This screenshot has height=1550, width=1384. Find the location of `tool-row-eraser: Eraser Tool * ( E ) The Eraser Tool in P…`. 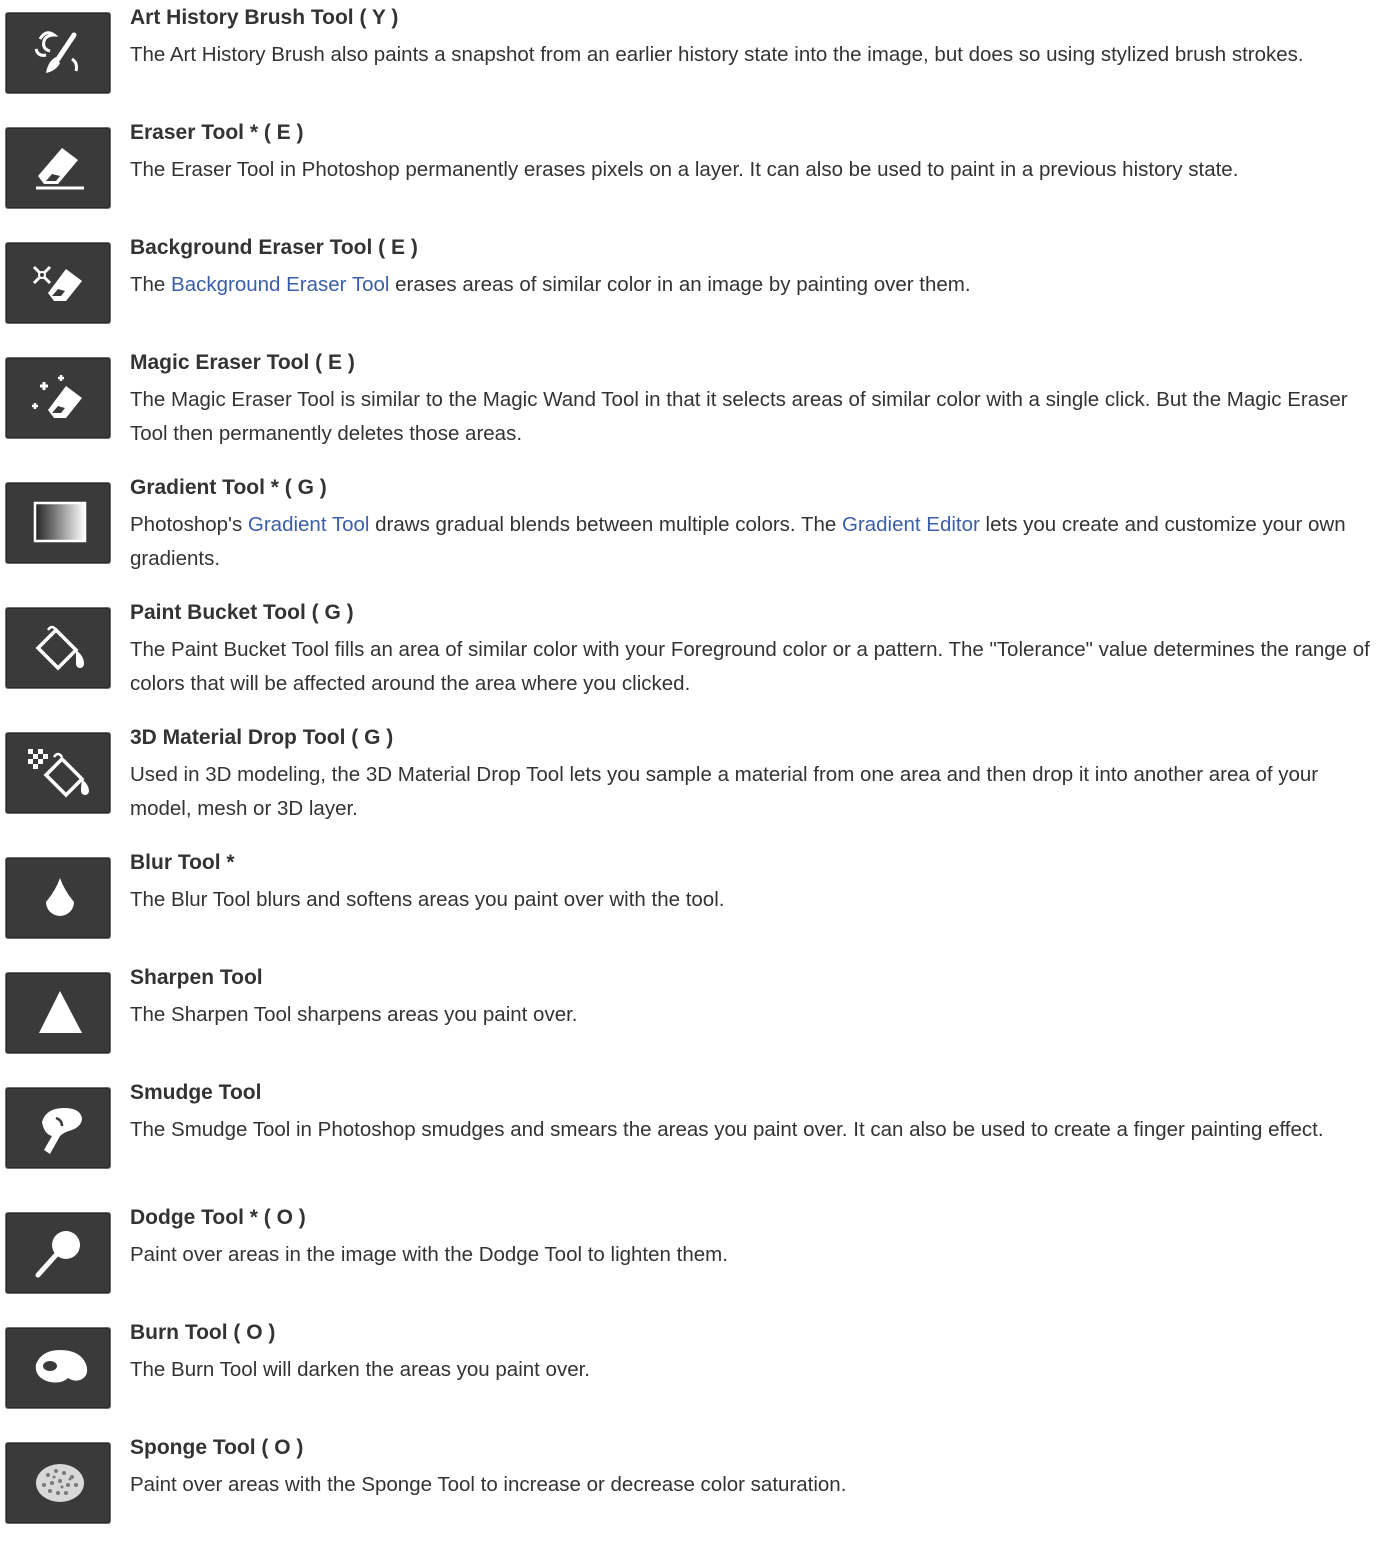

tool-row-eraser: Eraser Tool * ( E ) The Eraser Tool in P… is located at coordinates (692, 175).